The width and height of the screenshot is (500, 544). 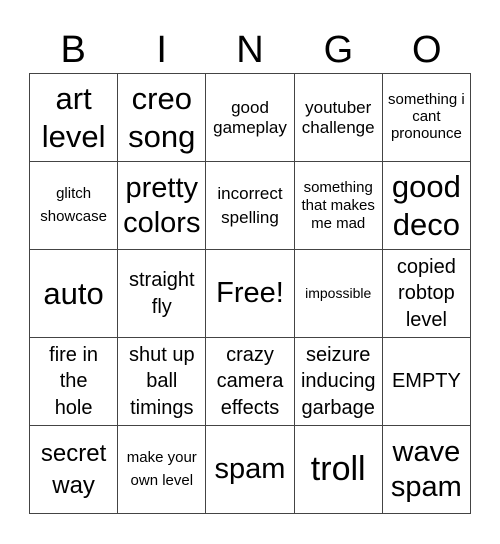 I want to click on cell-text: copied robtop level, so click(x=426, y=293).